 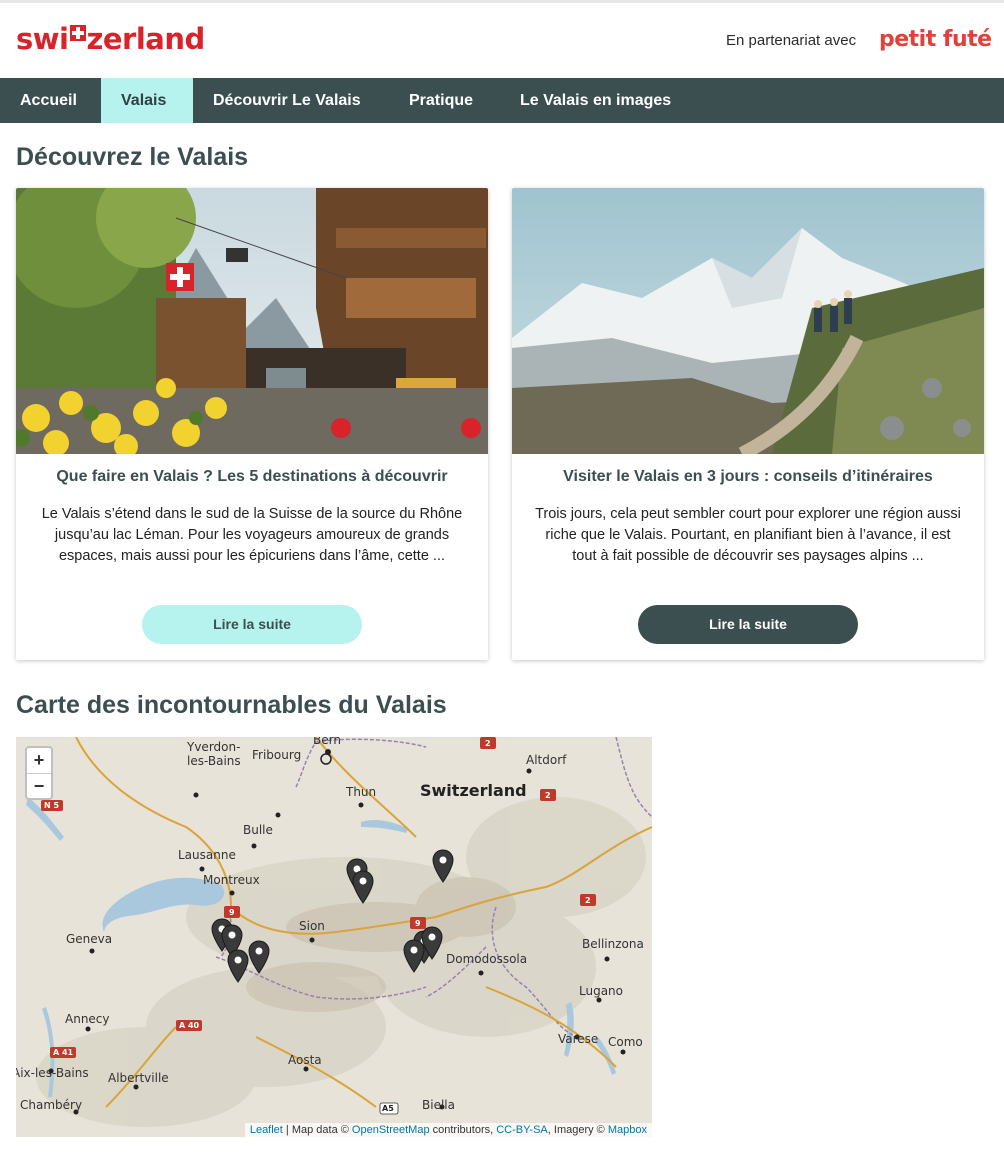 What do you see at coordinates (207, 855) in the screenshot?
I see `map-place-label: Lausanne` at bounding box center [207, 855].